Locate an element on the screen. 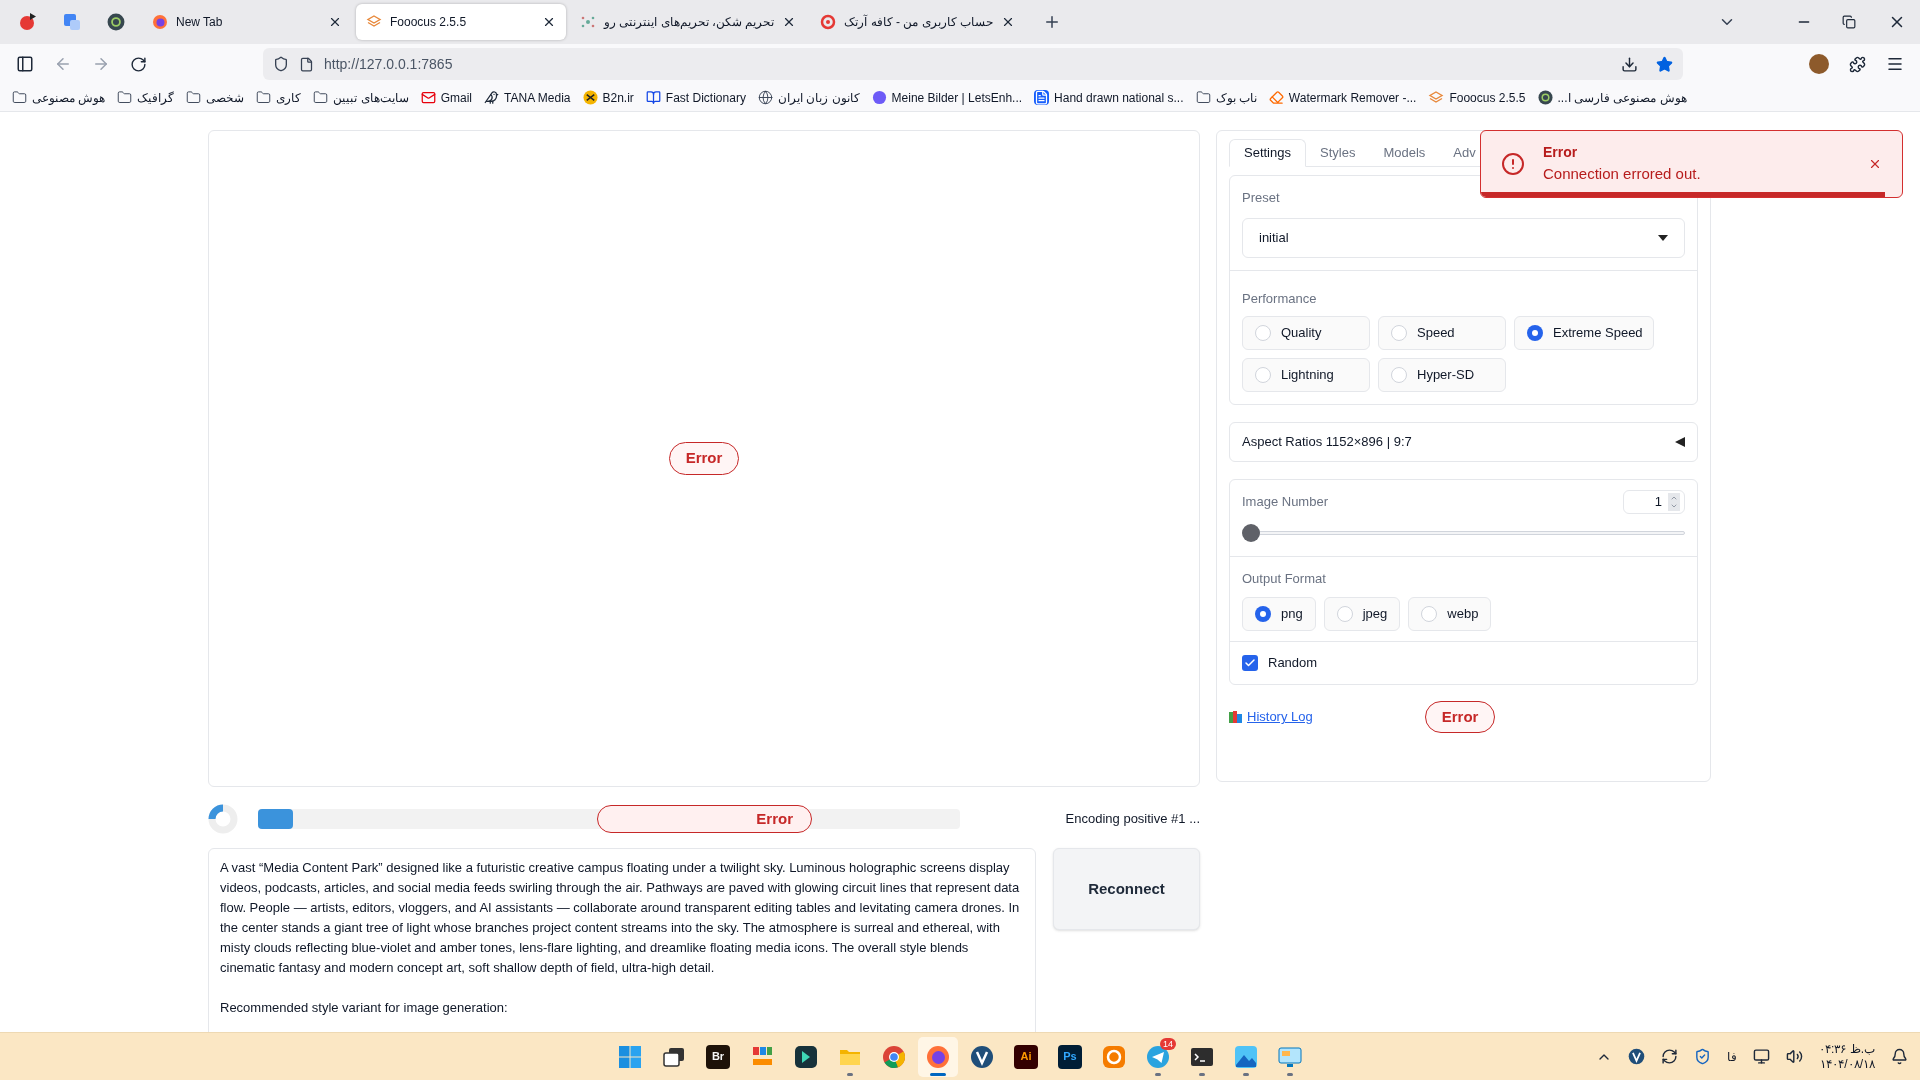  monitor-app-icon is located at coordinates (1290, 1056).